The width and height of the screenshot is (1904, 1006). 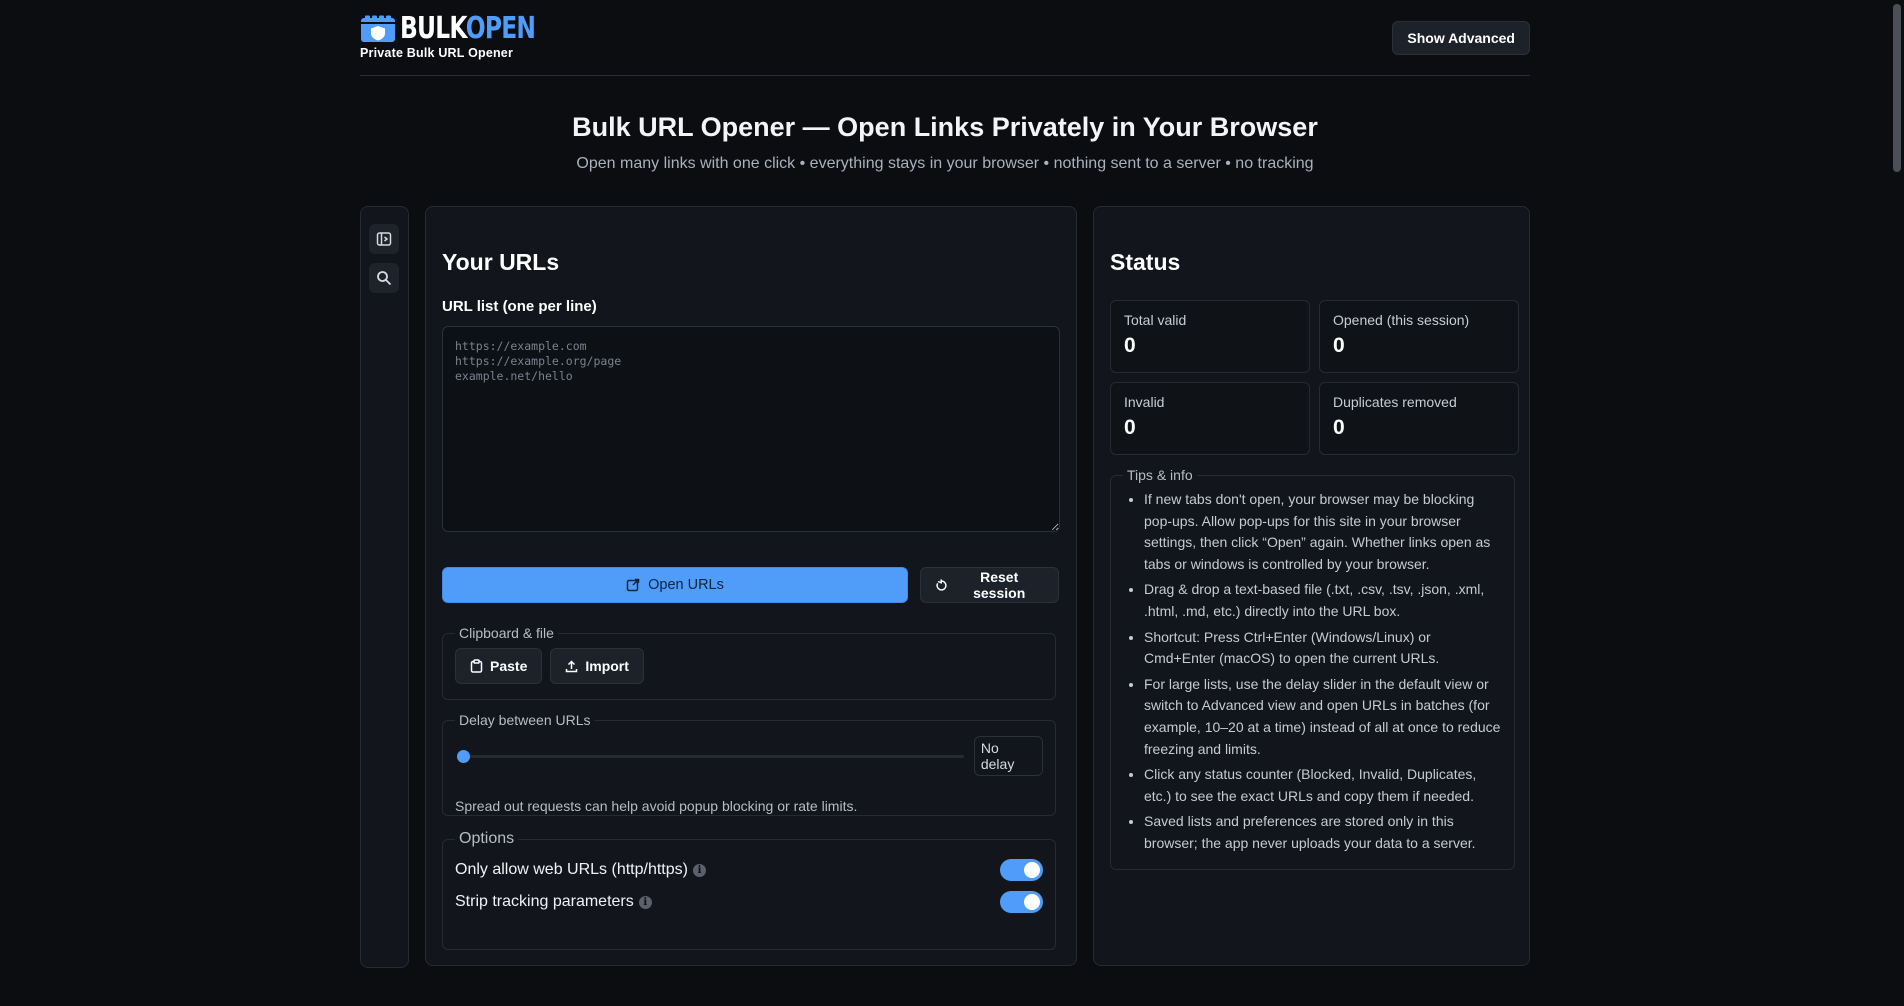 What do you see at coordinates (506, 633) in the screenshot?
I see `clipboard-file-legend: Clipboard & file` at bounding box center [506, 633].